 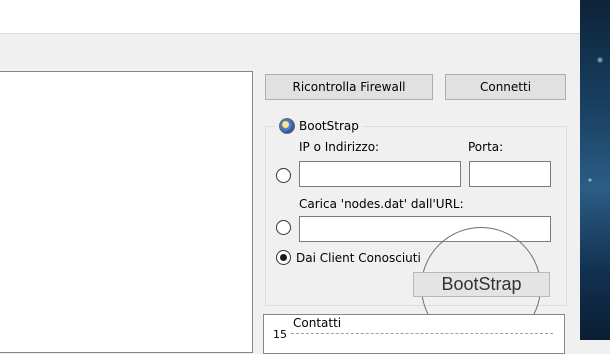 What do you see at coordinates (317, 323) in the screenshot?
I see `contacts-title: Contatti` at bounding box center [317, 323].